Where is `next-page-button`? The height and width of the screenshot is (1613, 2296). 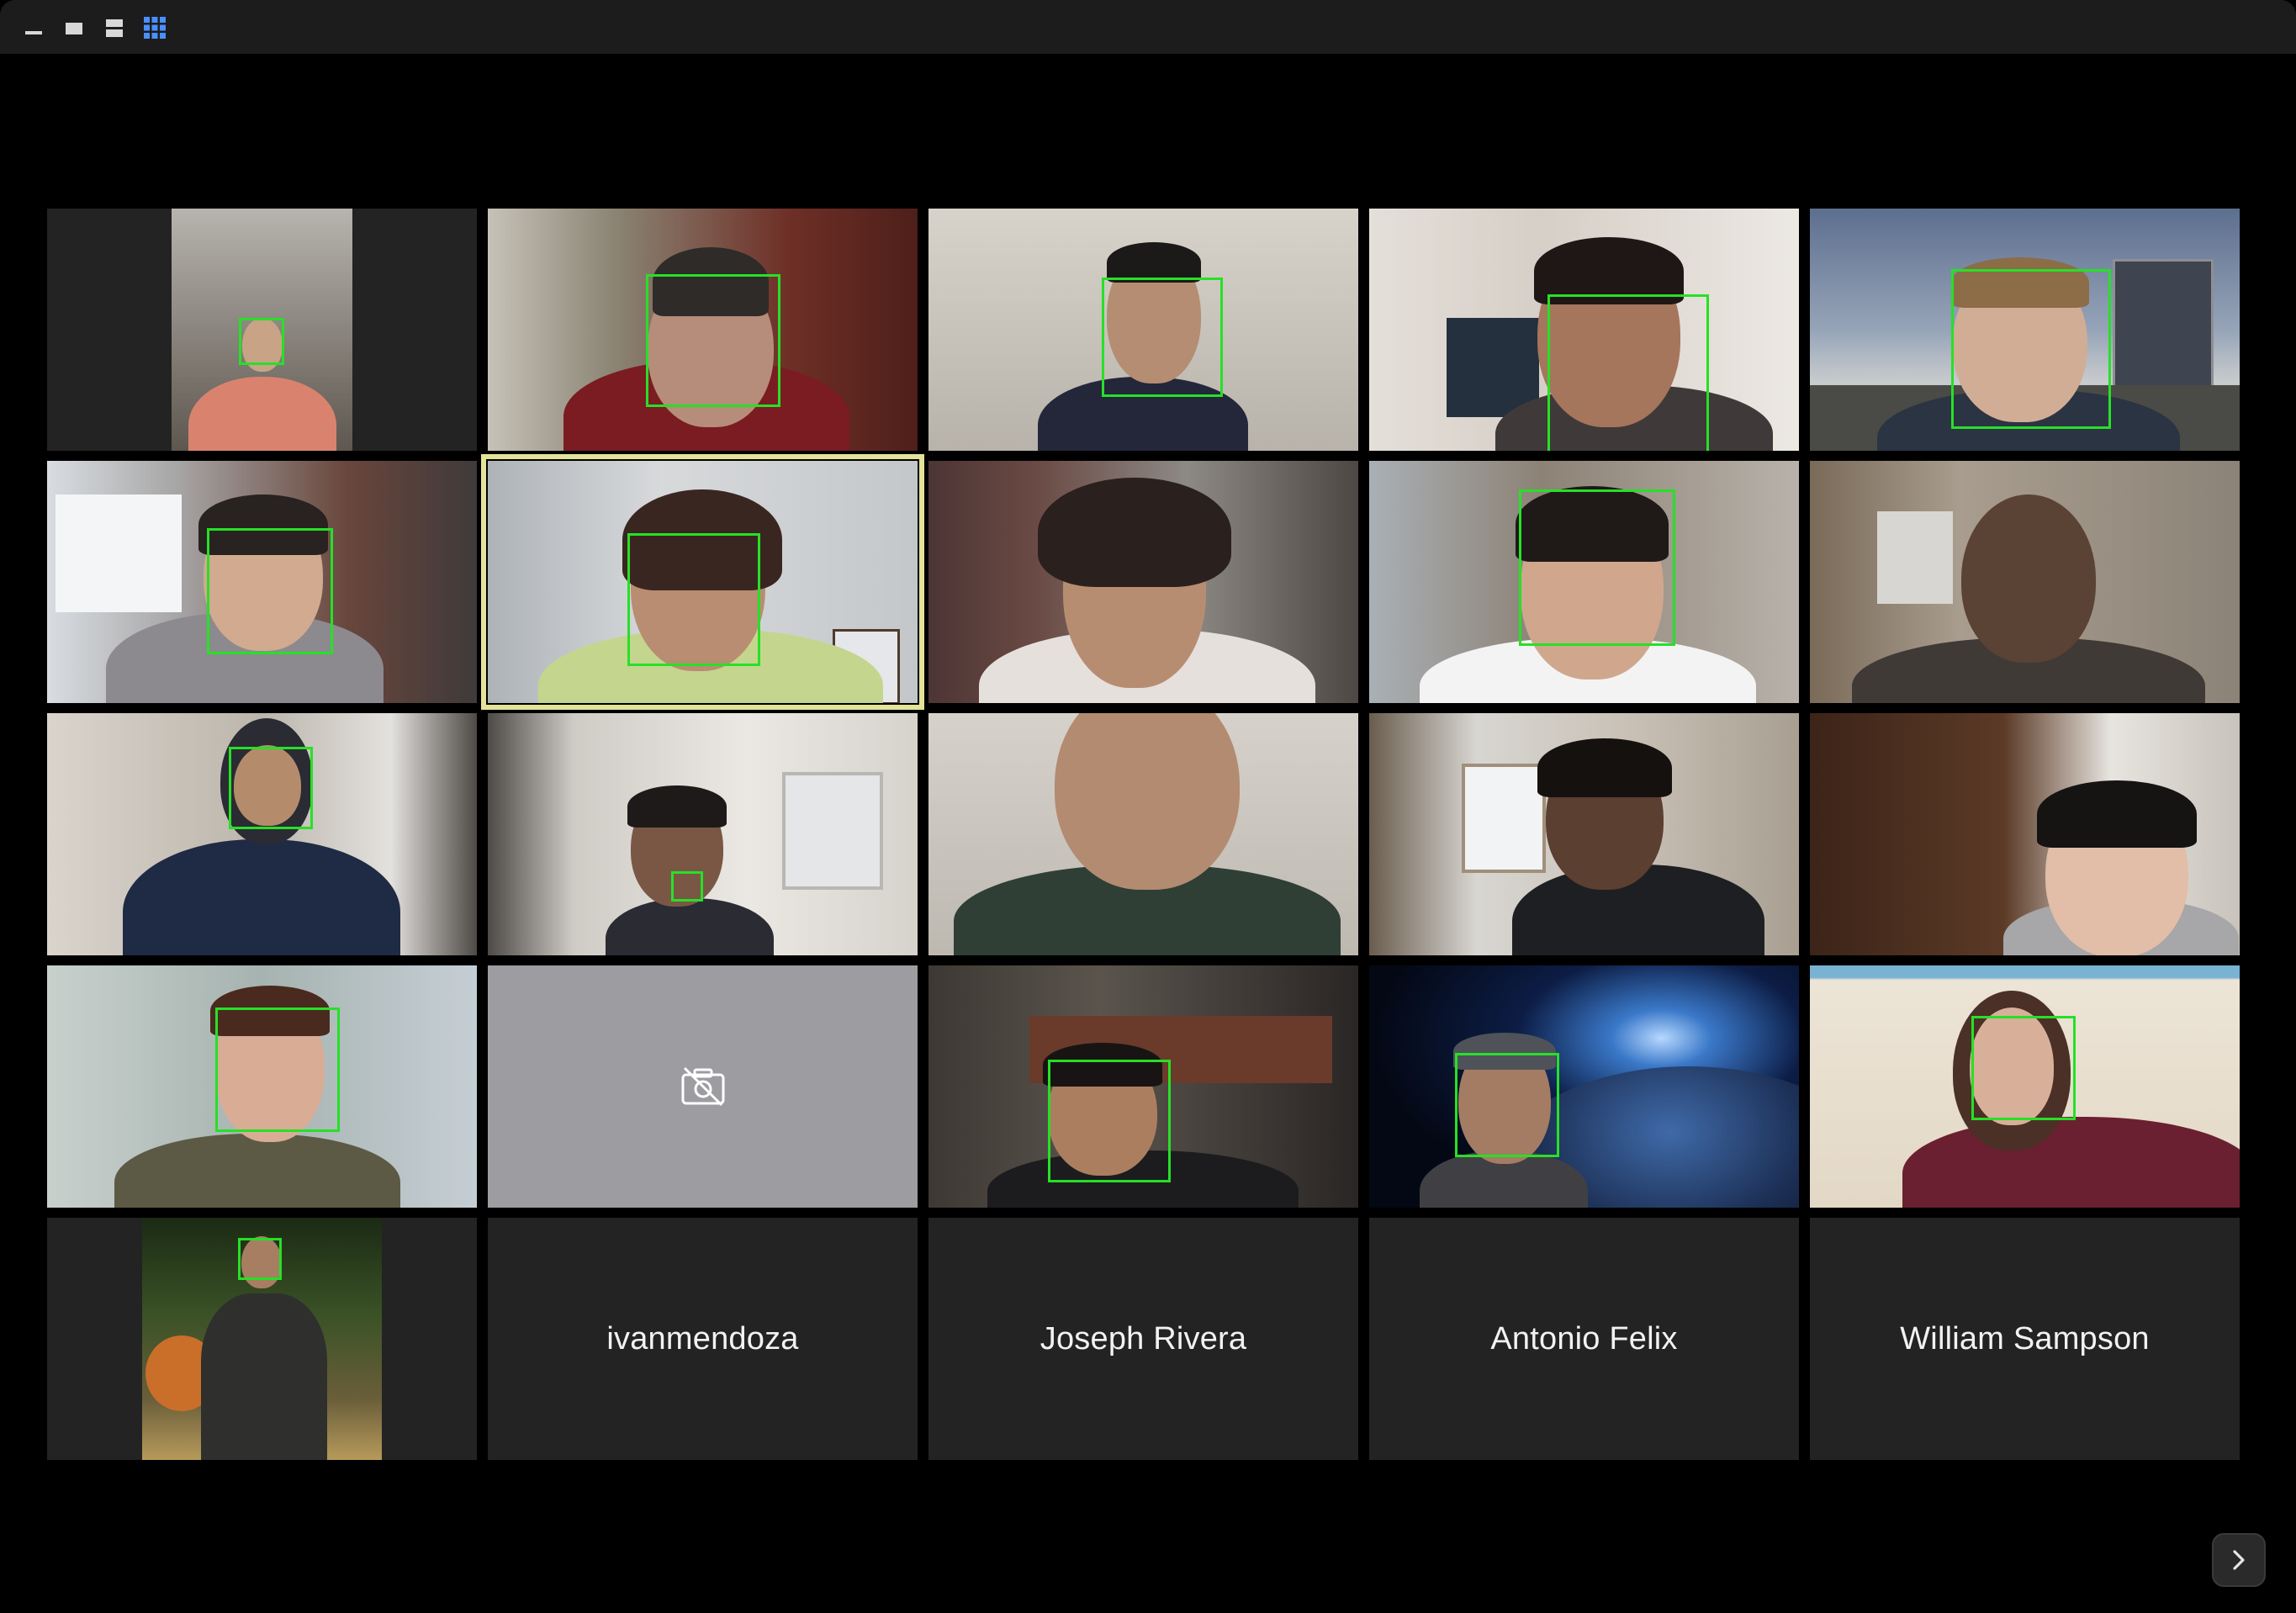 next-page-button is located at coordinates (2239, 1560).